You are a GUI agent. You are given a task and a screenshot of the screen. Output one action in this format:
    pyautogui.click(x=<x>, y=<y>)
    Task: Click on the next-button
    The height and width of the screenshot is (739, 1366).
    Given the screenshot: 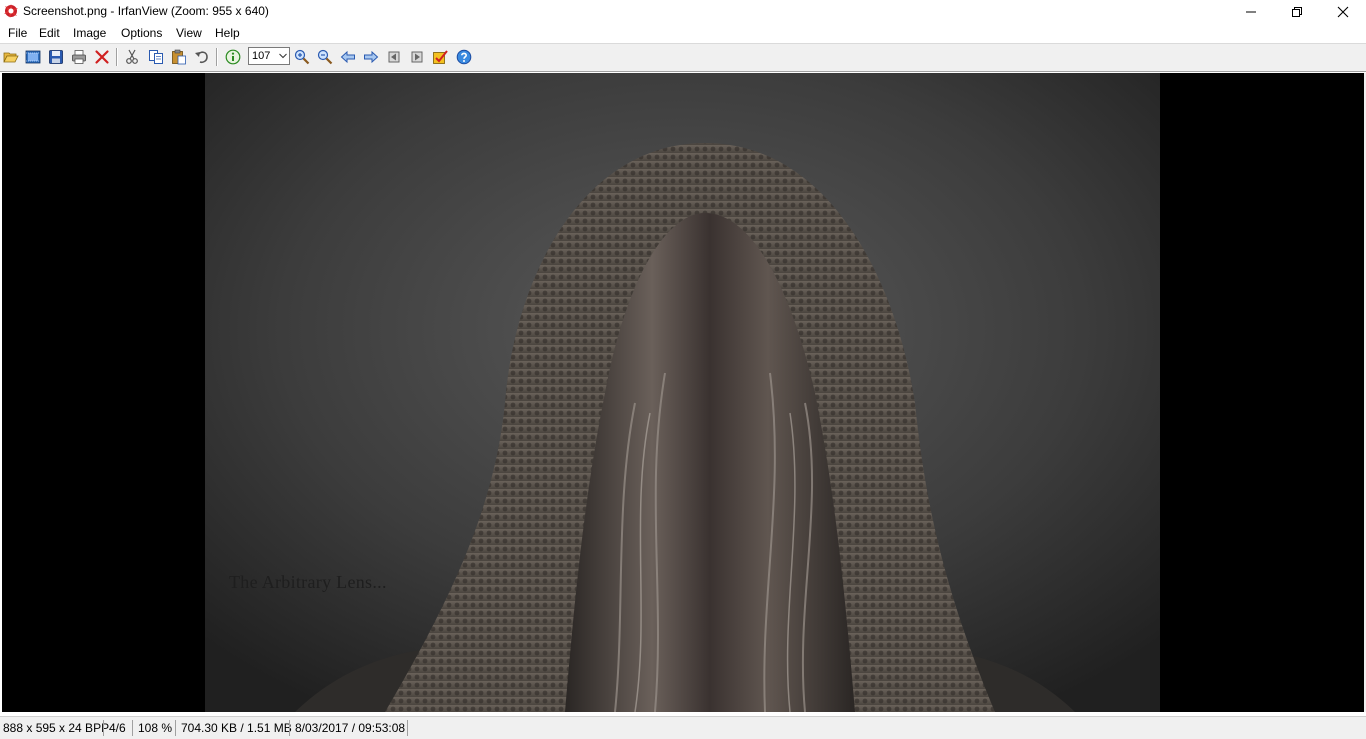 What is the action you would take?
    pyautogui.click(x=371, y=57)
    